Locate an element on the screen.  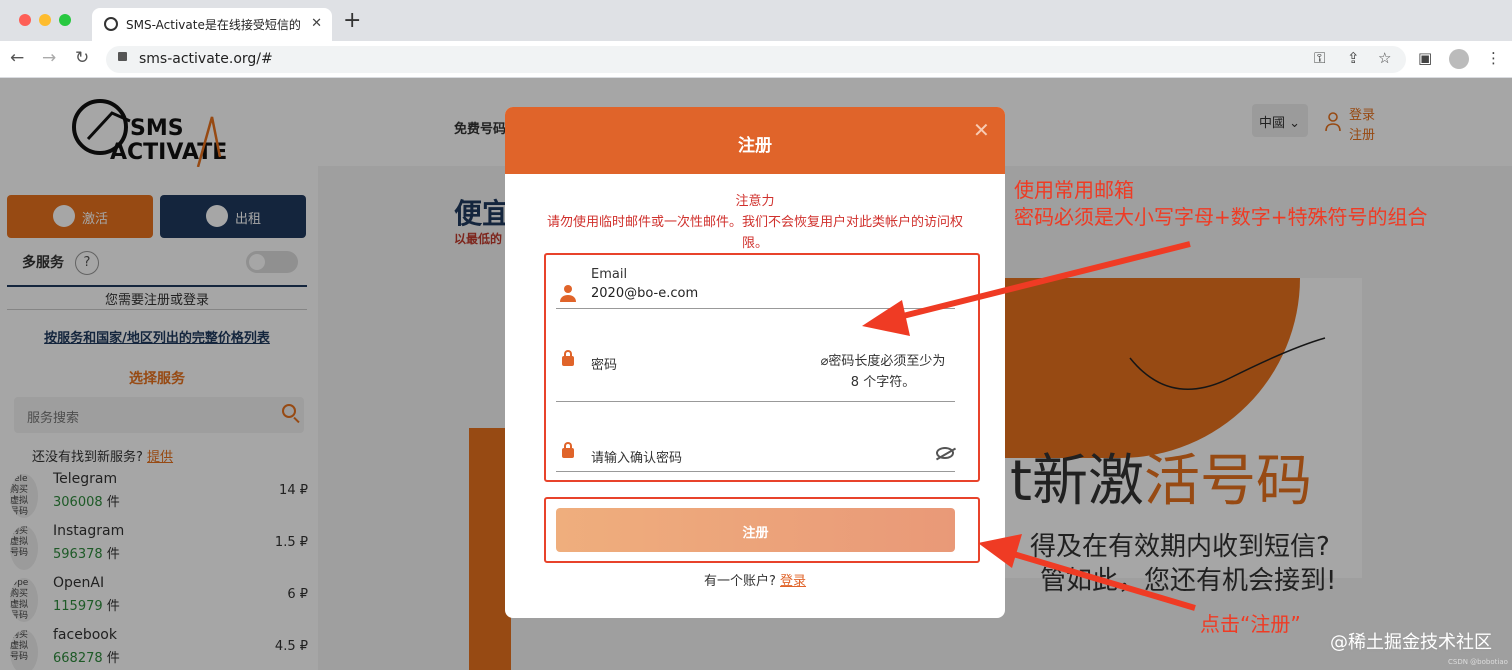
watermark: @稀土掘金技术社区 is located at coordinates (1411, 642).